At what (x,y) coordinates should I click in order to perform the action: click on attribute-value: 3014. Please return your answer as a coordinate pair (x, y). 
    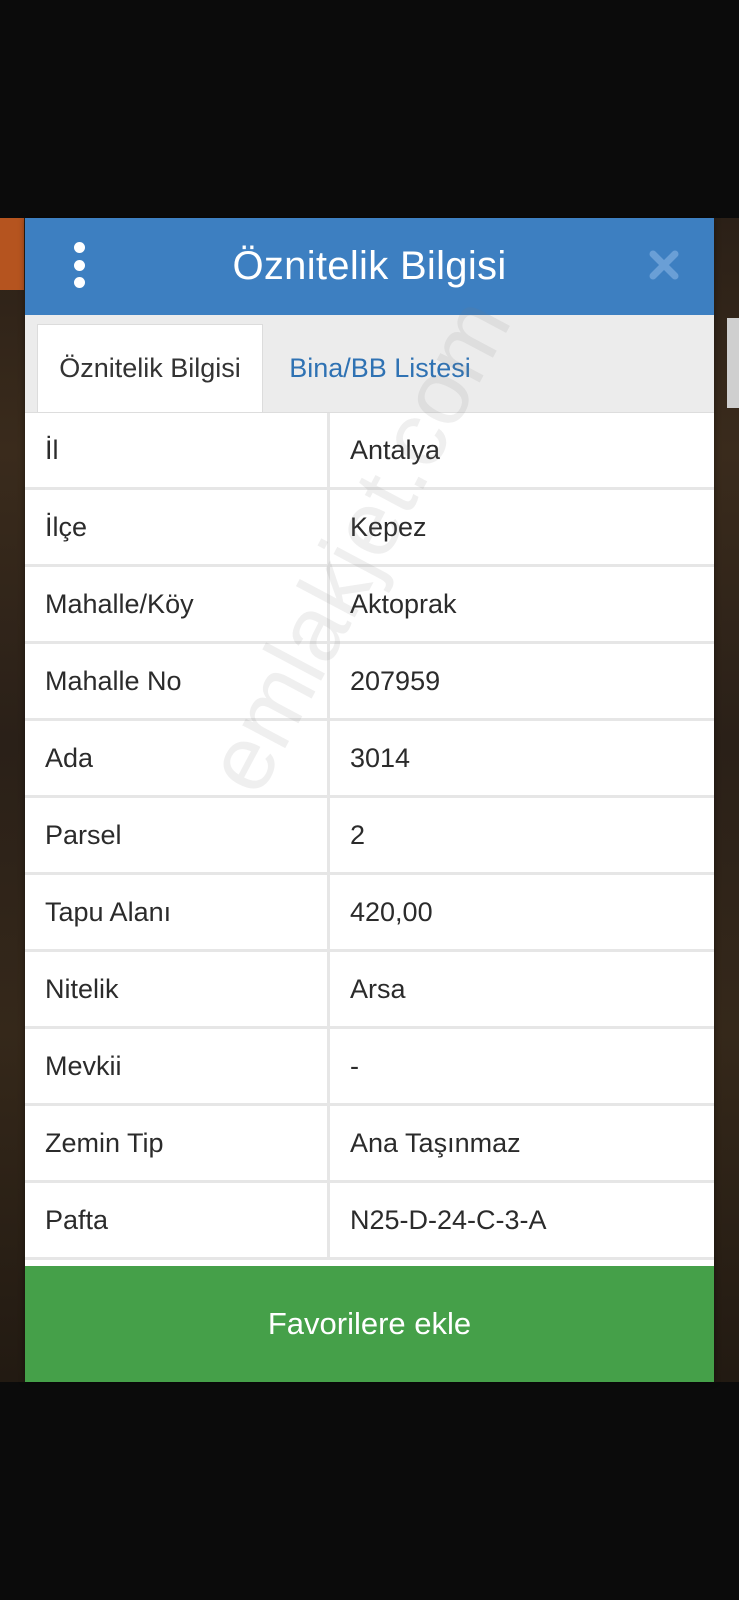
    Looking at the image, I should click on (380, 757).